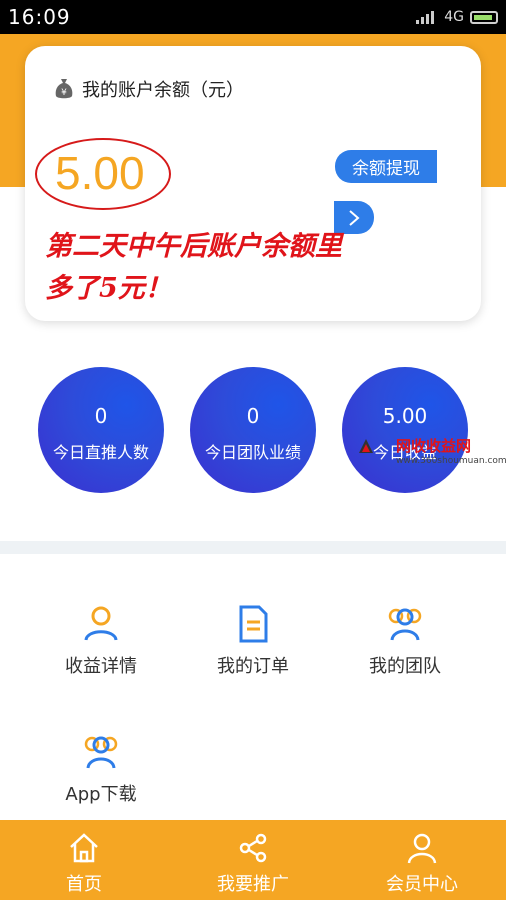  I want to click on menu-my-orders: 我的订单, so click(253, 649).